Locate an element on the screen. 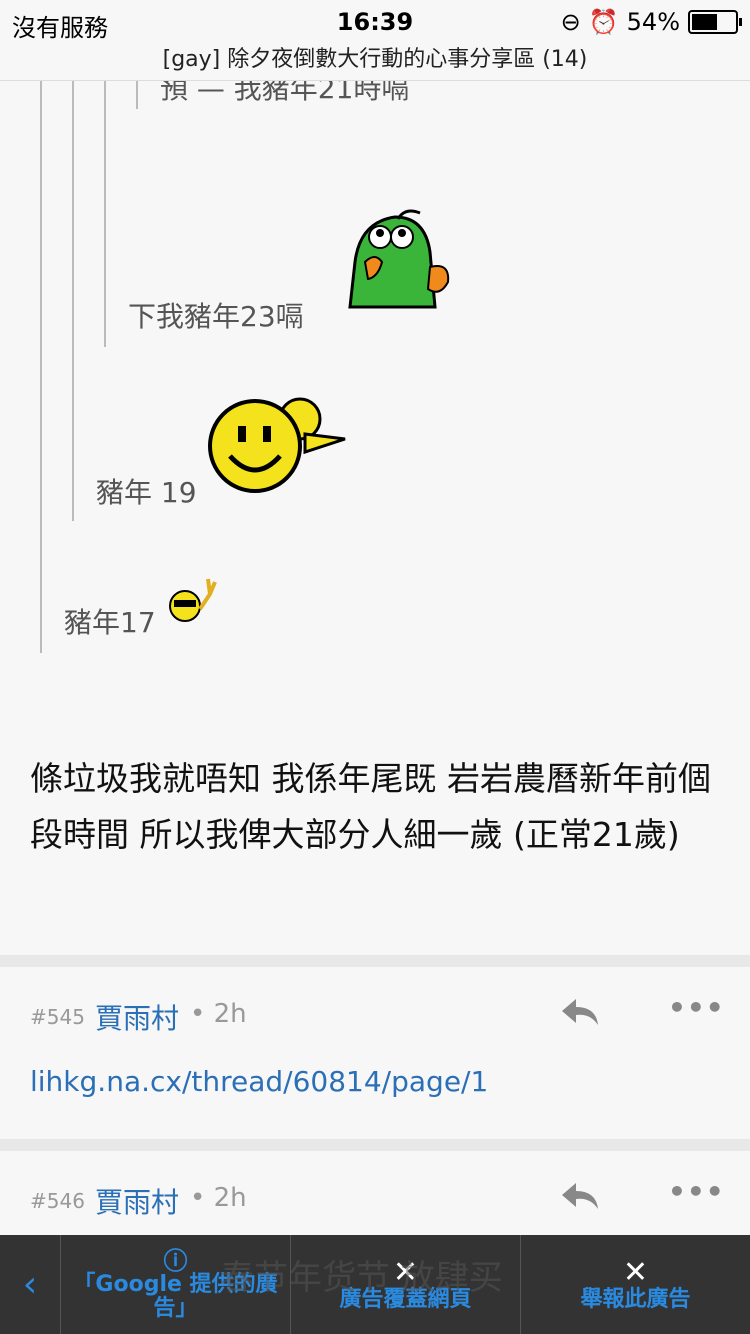  post-number: #545 is located at coordinates (57, 1017).